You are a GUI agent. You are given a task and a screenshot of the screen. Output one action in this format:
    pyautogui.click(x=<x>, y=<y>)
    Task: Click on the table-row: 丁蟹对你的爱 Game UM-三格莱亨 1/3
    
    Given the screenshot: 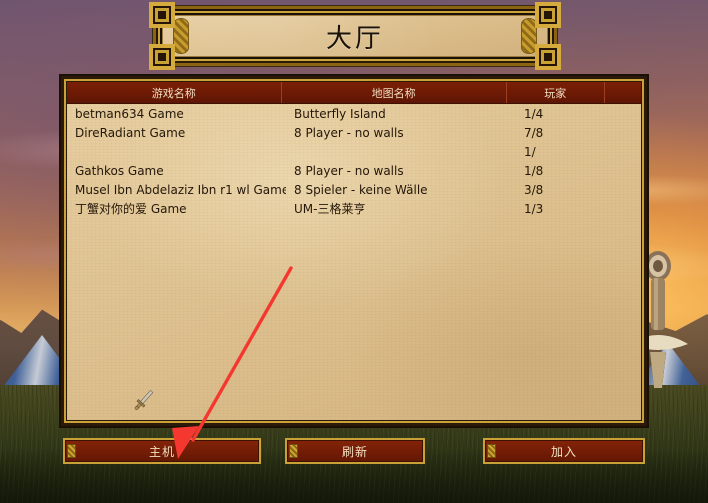 What is the action you would take?
    pyautogui.click(x=354, y=208)
    